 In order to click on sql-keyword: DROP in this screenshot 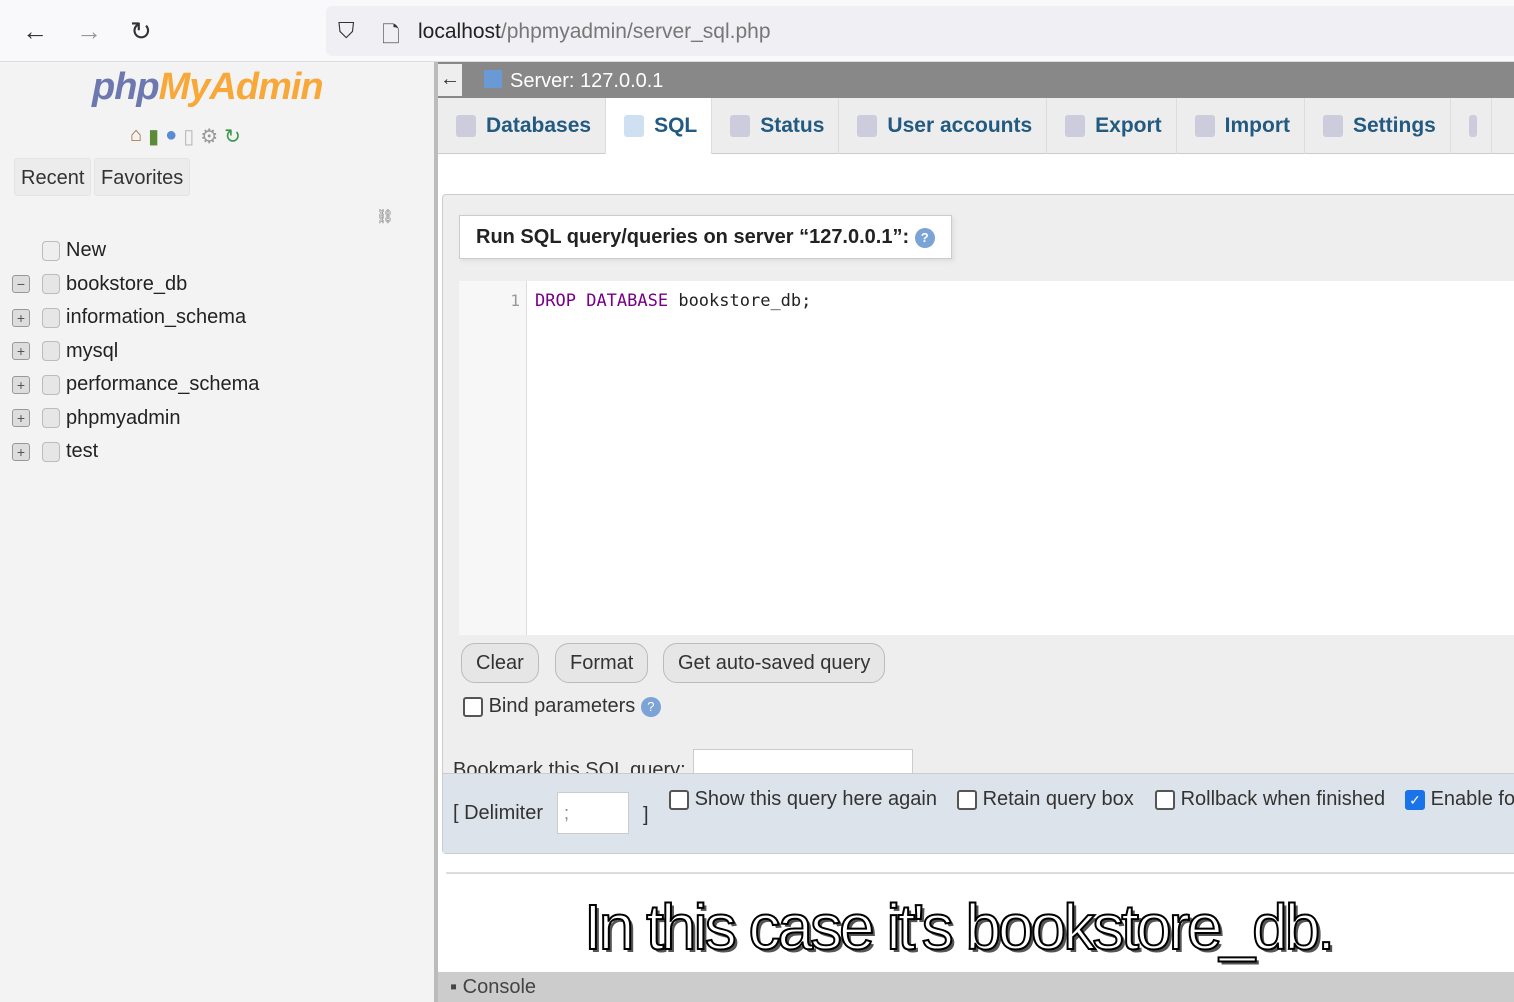, I will do `click(555, 301)`.